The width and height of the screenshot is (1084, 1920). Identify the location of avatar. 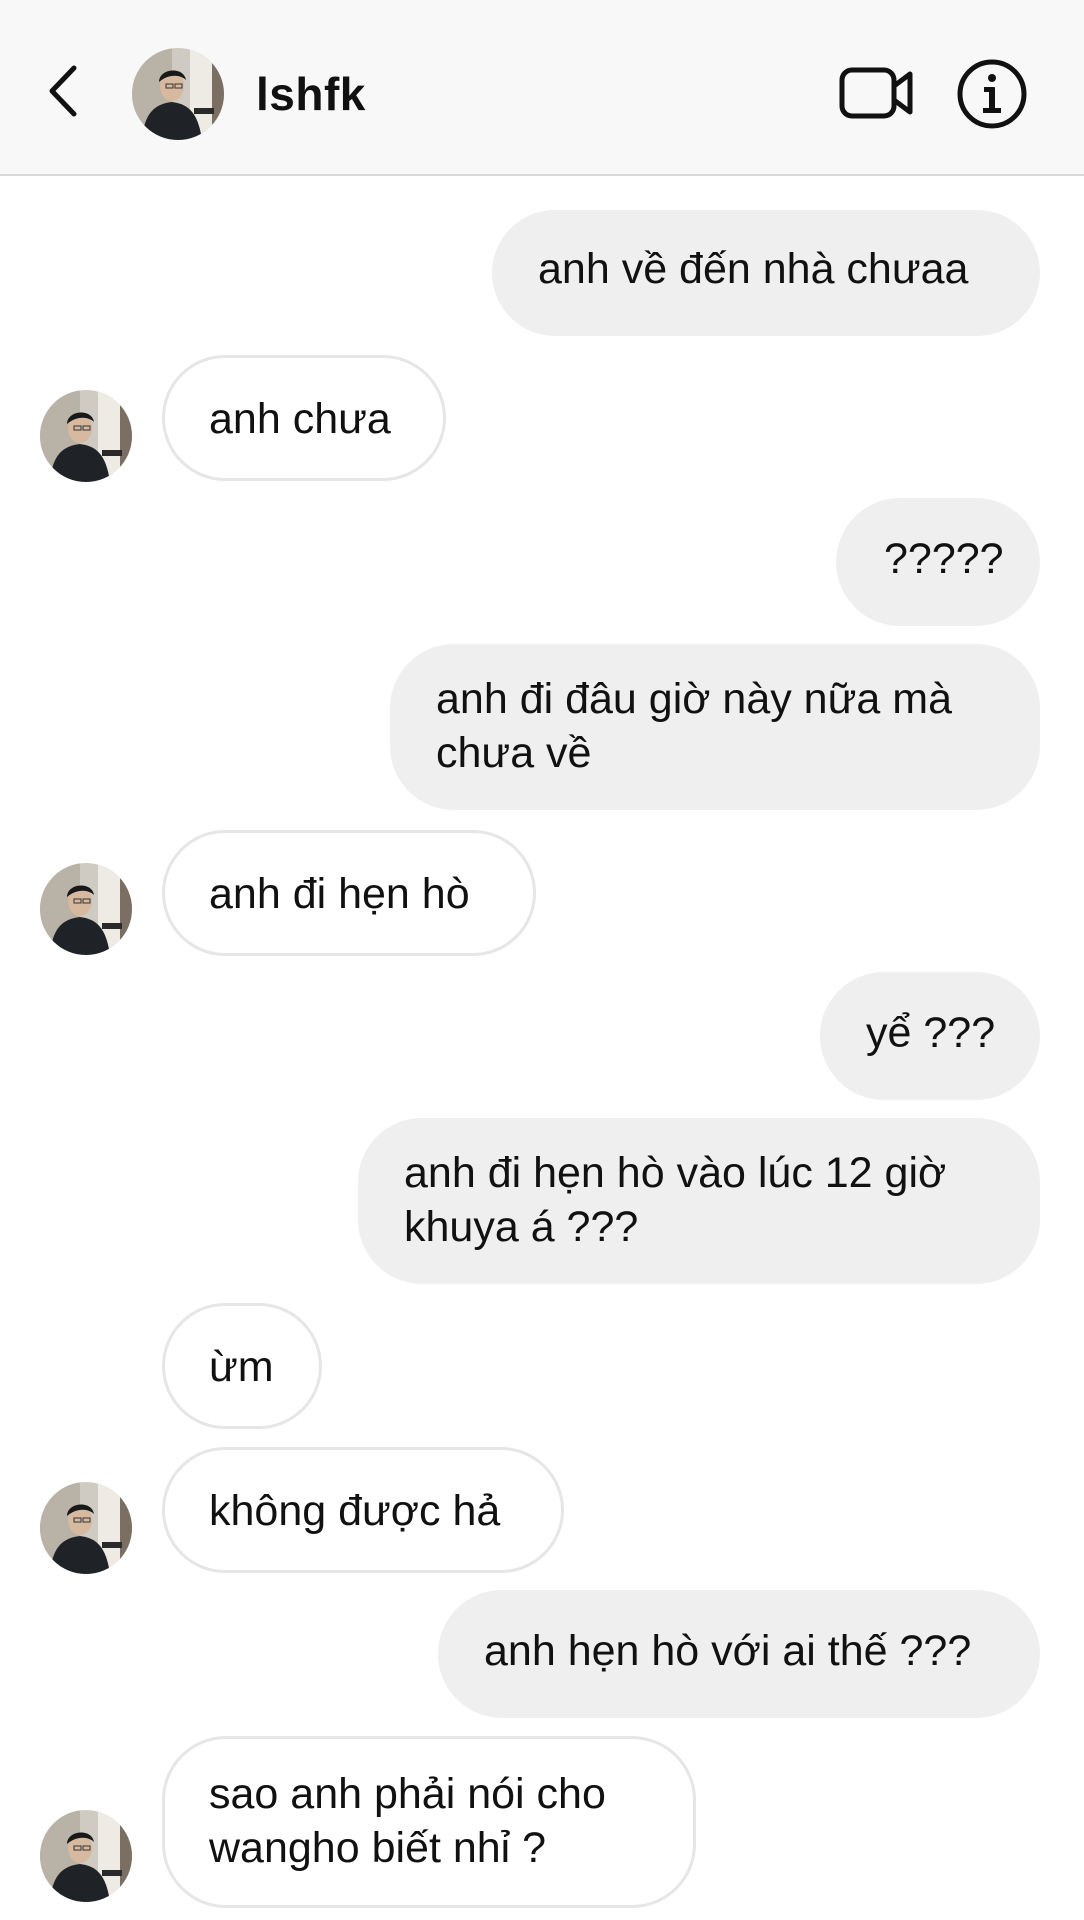
(178, 94).